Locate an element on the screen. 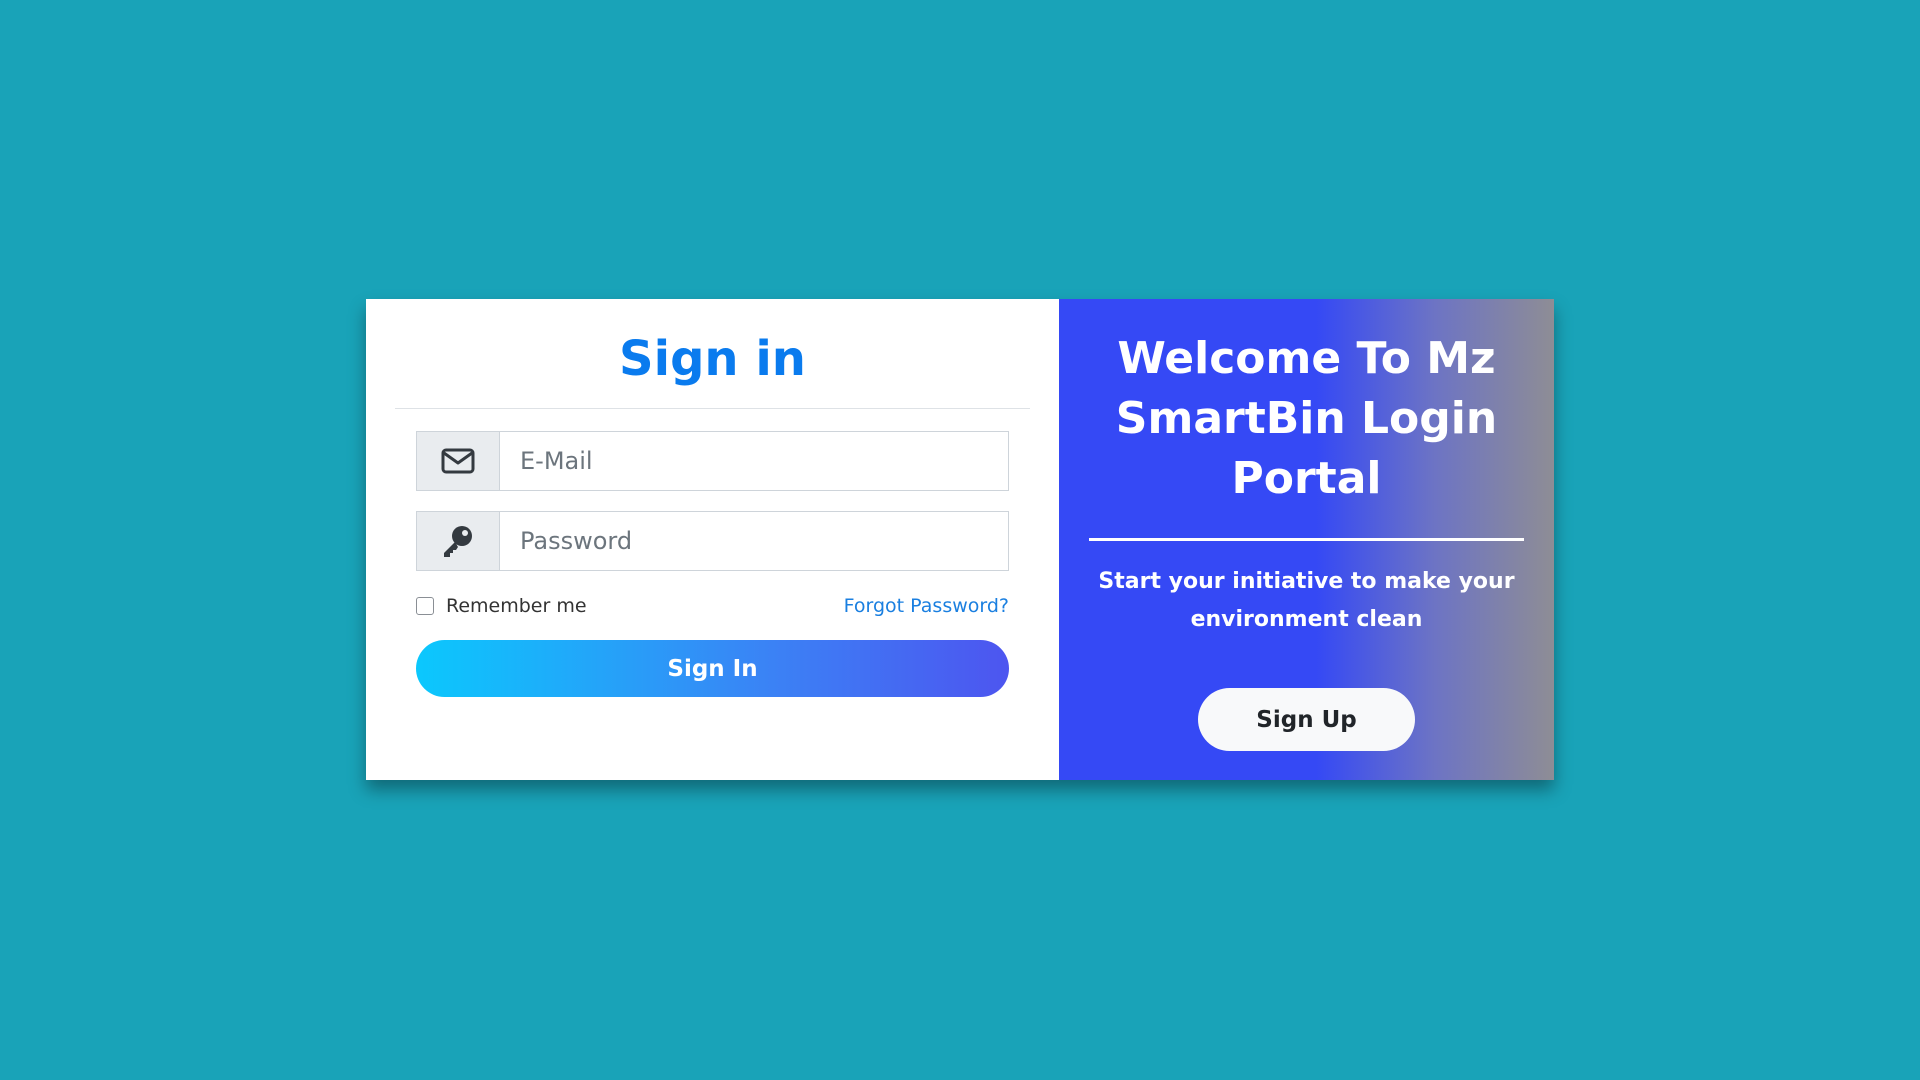 The width and height of the screenshot is (1920, 1080). remember-row: Remember me Forgot Password? is located at coordinates (712, 606).